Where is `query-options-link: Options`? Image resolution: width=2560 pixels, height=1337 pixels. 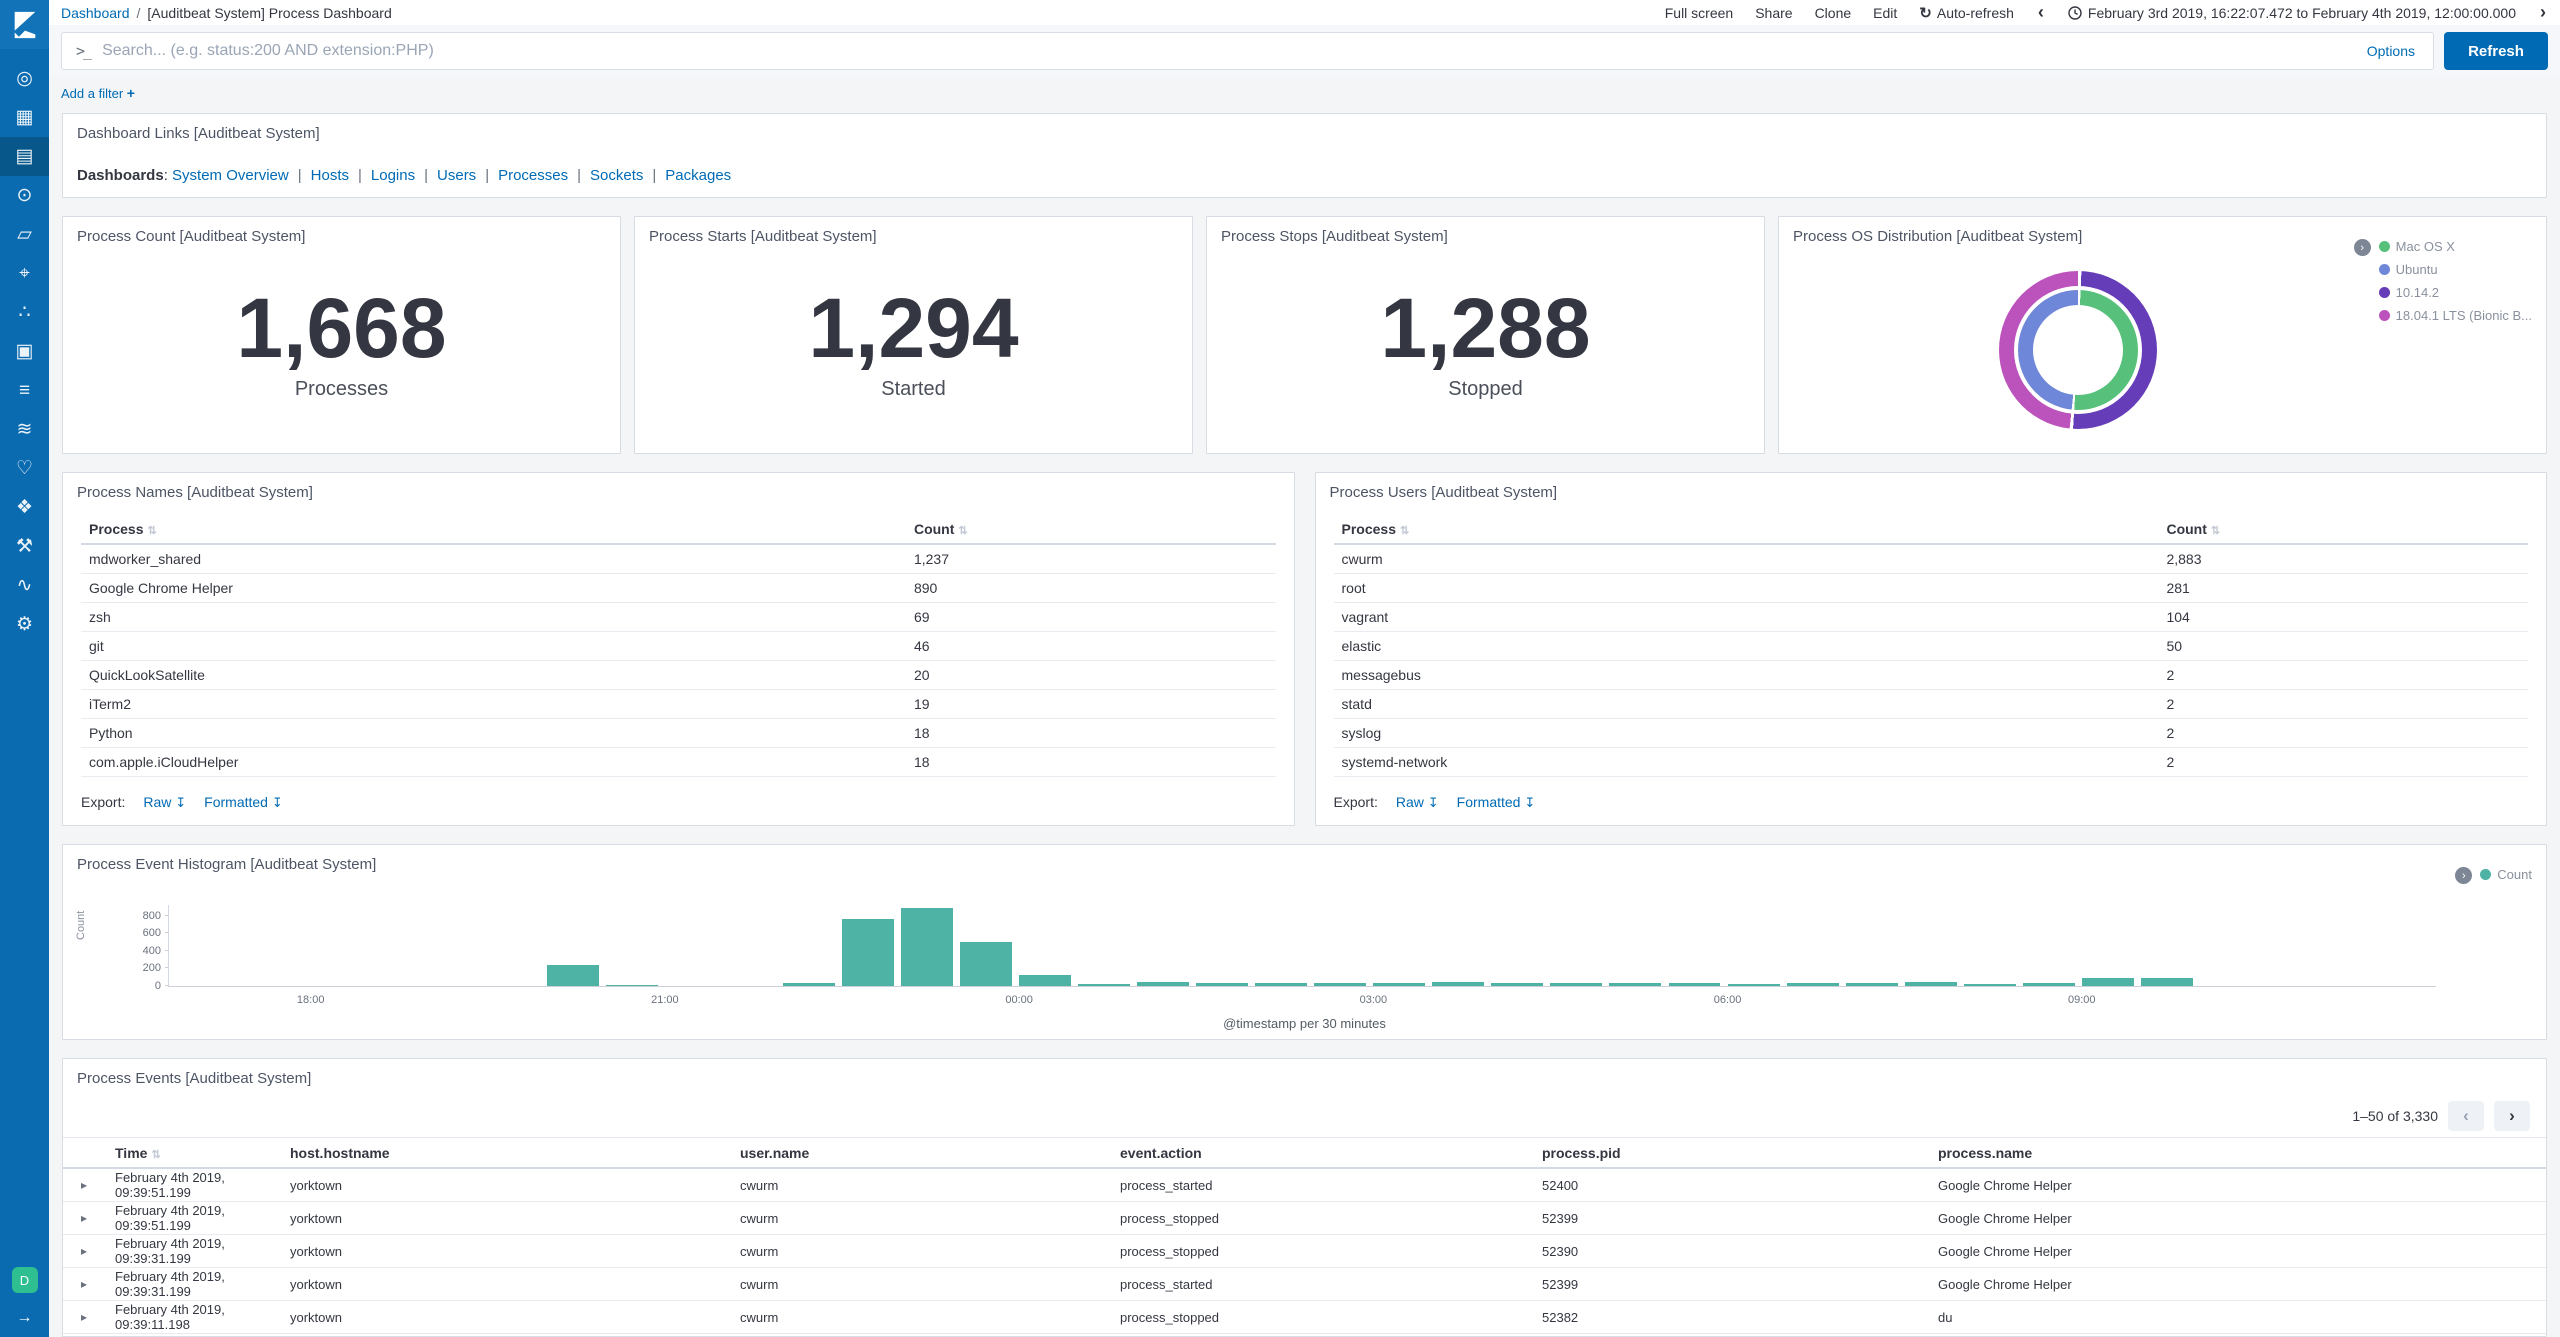
query-options-link: Options is located at coordinates (2391, 51).